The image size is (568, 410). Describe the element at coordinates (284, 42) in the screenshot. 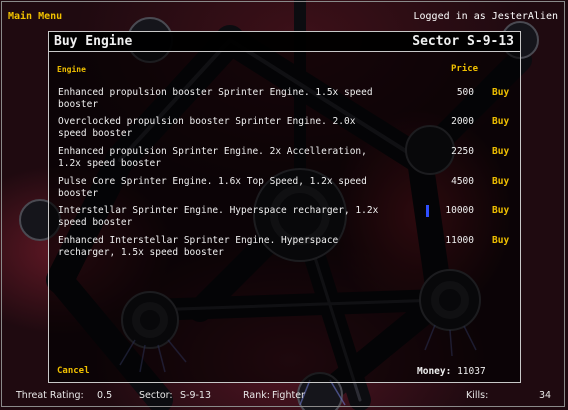

I see `dialog-header: Buy Engine Sector S-9-13` at that location.